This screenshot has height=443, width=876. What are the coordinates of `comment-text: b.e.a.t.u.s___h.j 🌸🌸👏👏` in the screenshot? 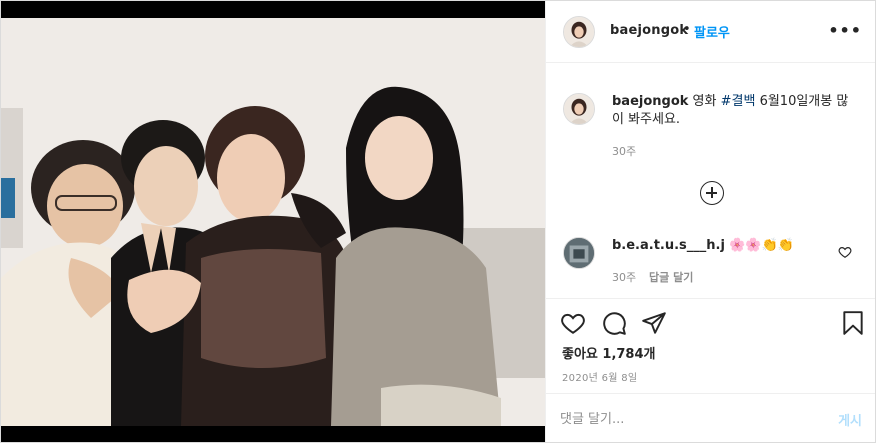 It's located at (703, 245).